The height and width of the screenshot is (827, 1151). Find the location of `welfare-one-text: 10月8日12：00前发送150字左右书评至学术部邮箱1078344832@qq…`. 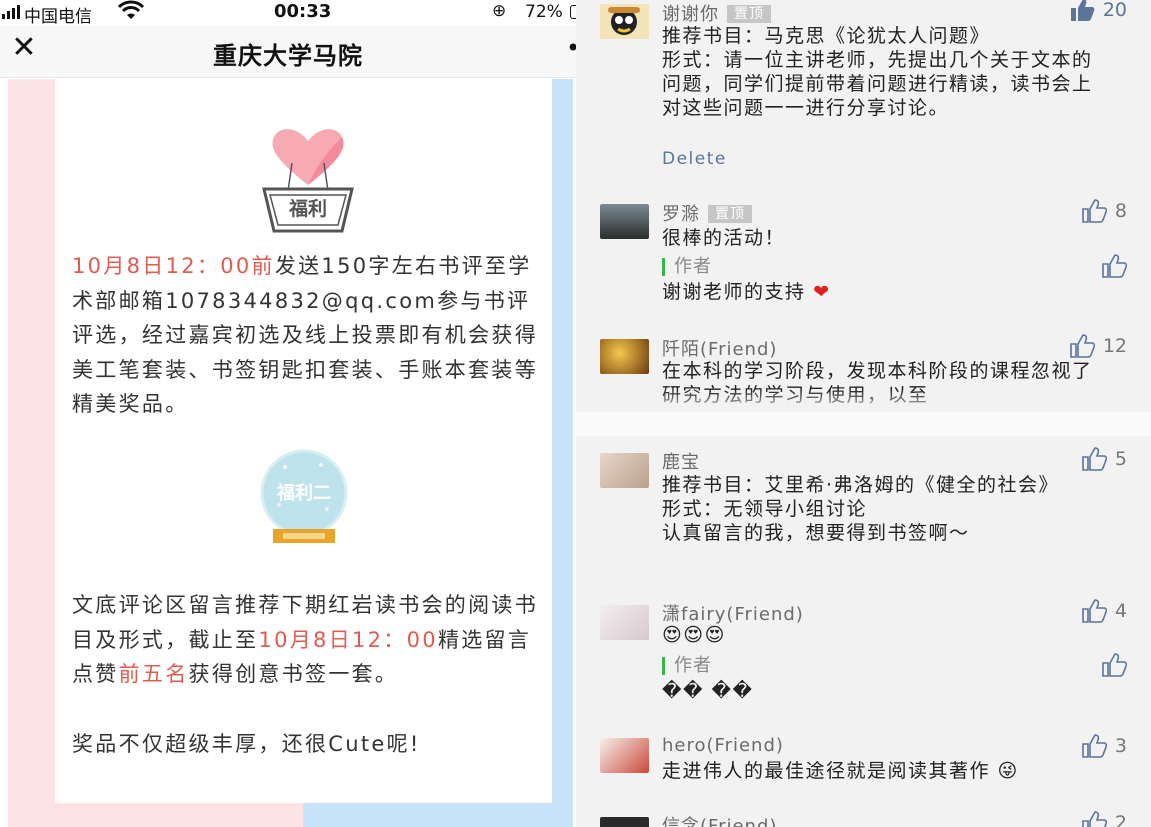

welfare-one-text: 10月8日12：00前发送150字左右书评至学术部邮箱1078344832@qq… is located at coordinates (307, 335).